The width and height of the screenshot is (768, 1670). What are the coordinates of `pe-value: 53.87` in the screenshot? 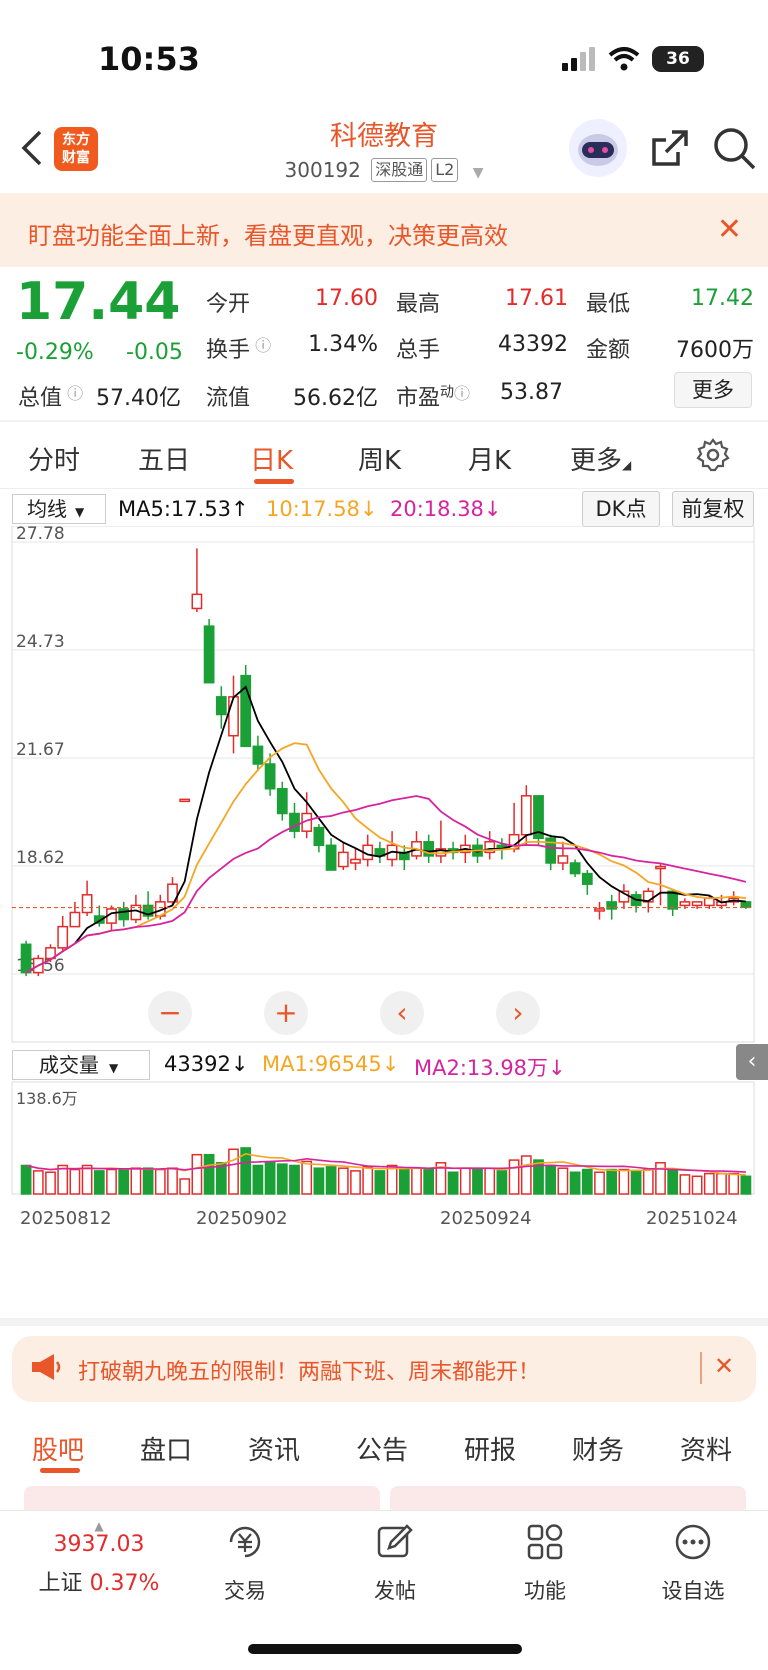 It's located at (531, 392).